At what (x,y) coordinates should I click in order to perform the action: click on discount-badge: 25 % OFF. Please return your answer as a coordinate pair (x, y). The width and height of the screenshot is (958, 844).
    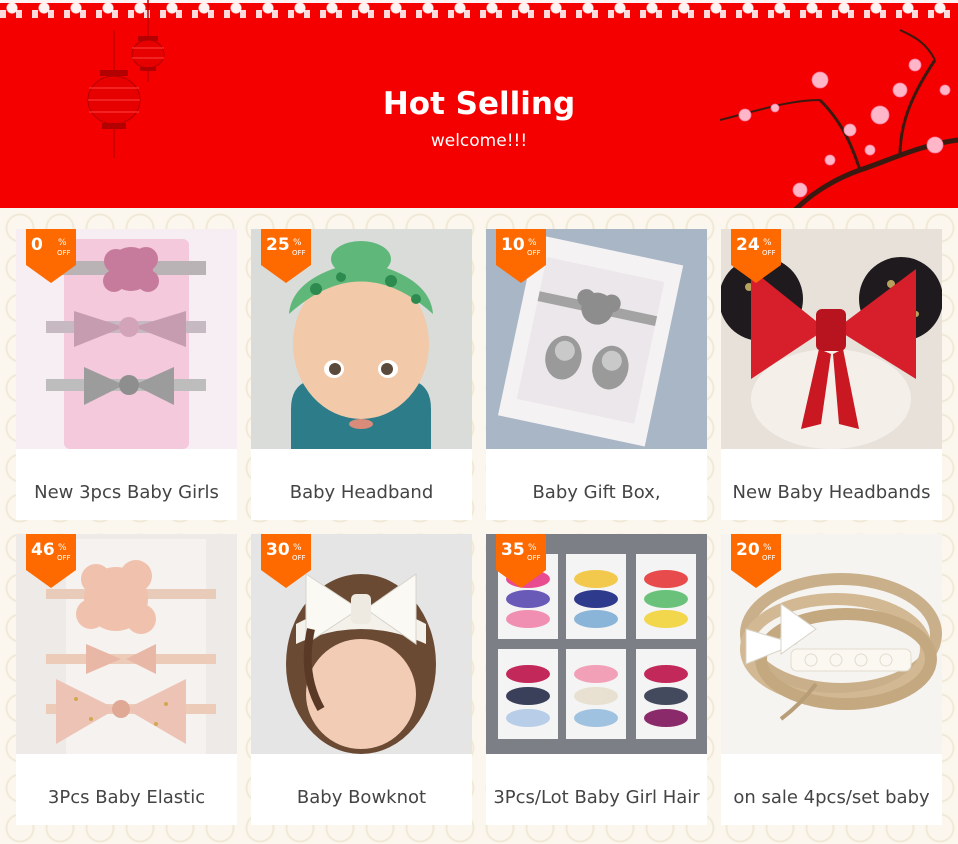
    Looking at the image, I should click on (286, 256).